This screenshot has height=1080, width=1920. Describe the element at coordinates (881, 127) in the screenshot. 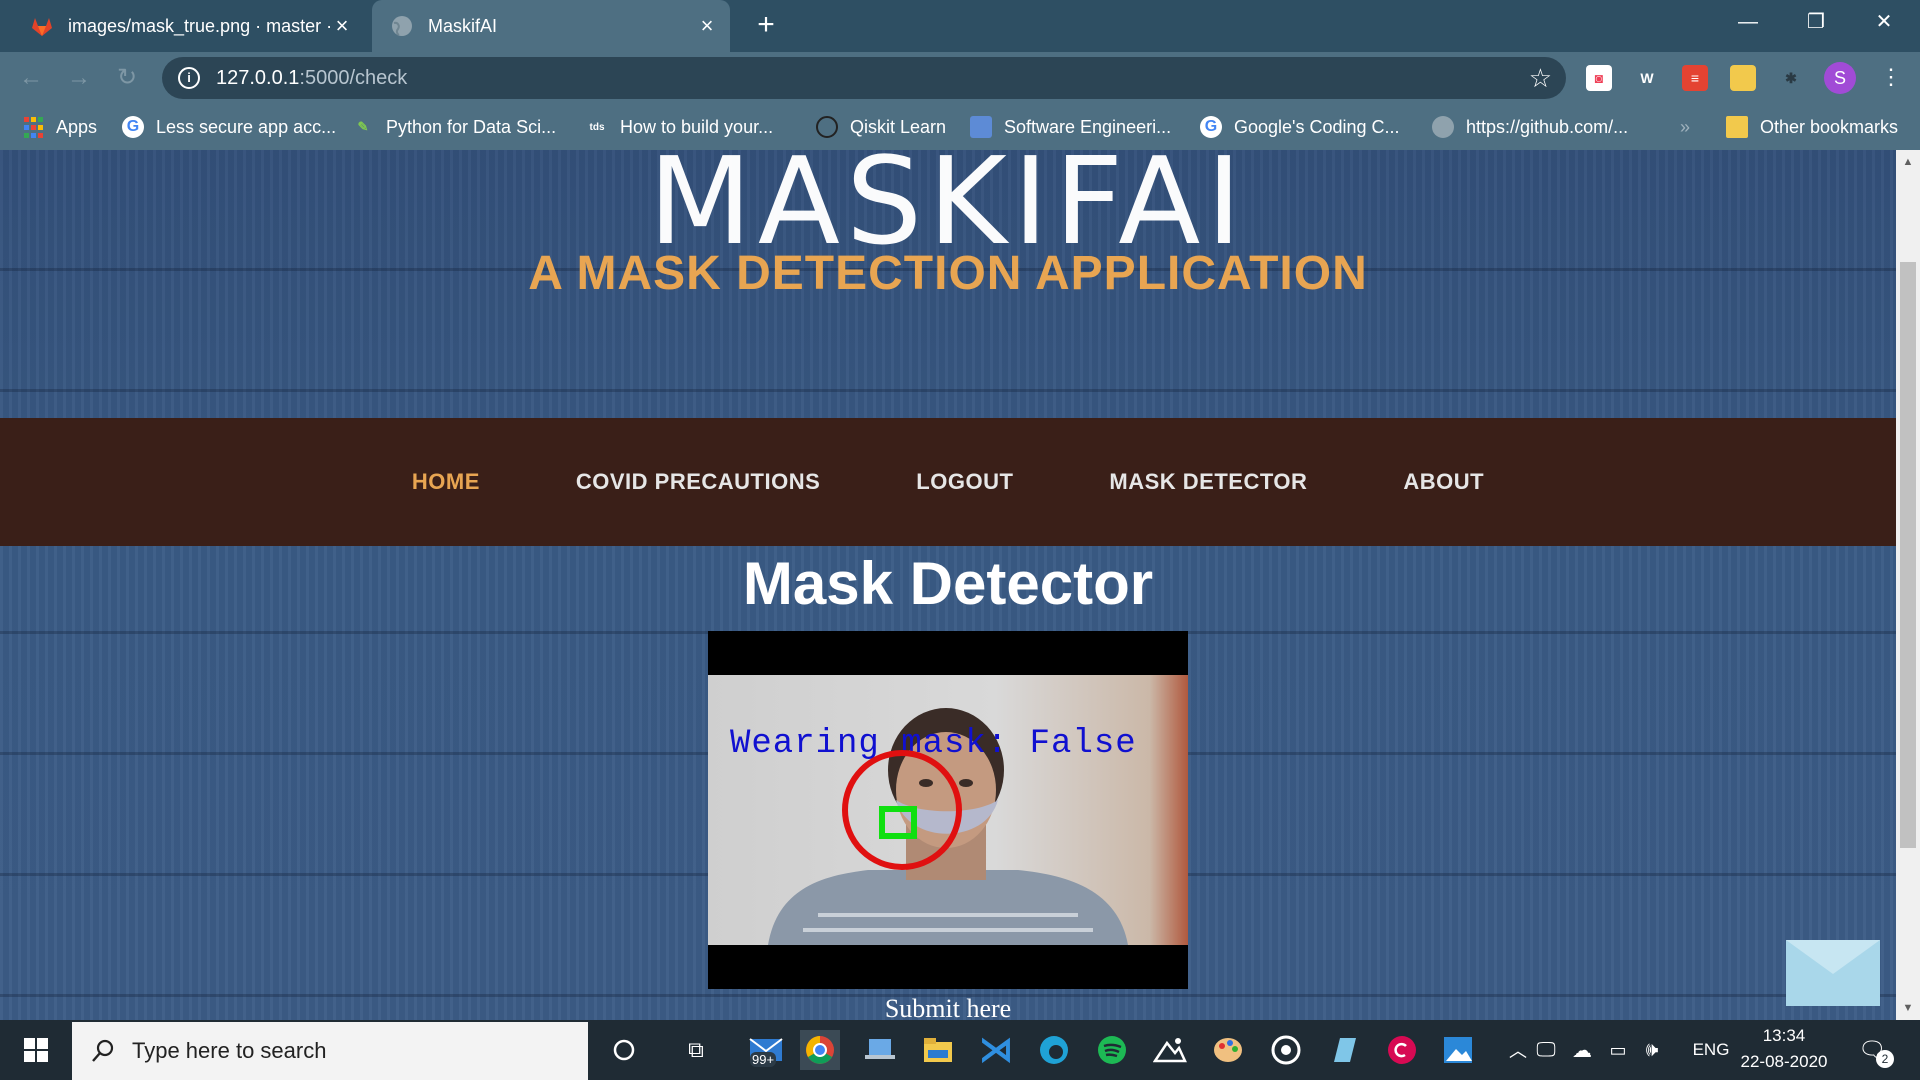

I see `bookmark-qiskit: Qiskit Learn` at that location.